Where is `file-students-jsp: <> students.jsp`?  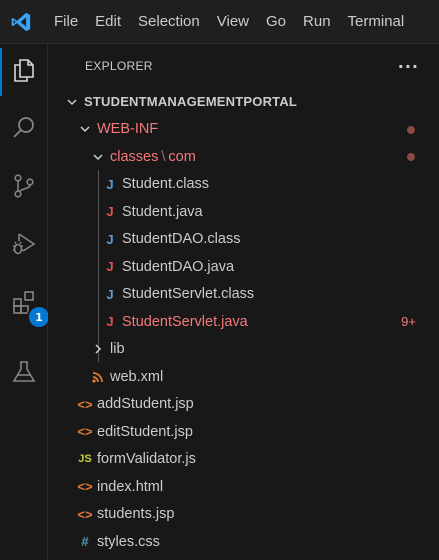
file-students-jsp: <> students.jsp is located at coordinates (243, 515).